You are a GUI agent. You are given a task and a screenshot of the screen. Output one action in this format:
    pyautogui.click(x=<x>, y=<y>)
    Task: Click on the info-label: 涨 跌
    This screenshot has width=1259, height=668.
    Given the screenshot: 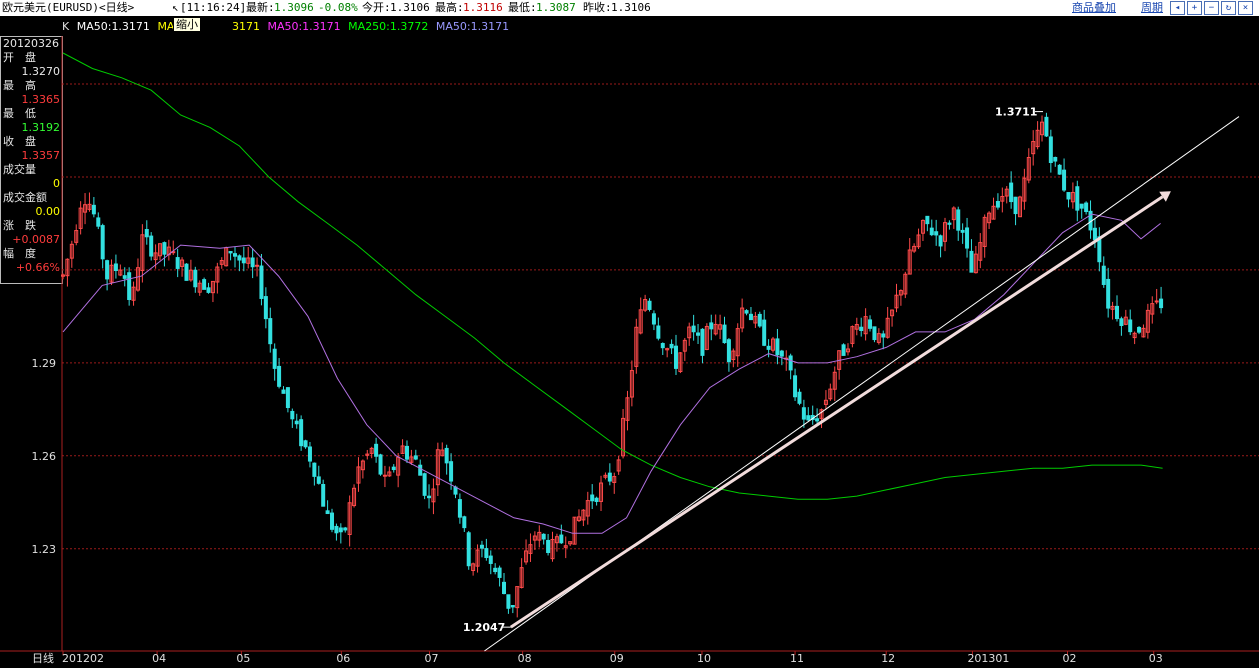 What is the action you would take?
    pyautogui.click(x=19, y=225)
    